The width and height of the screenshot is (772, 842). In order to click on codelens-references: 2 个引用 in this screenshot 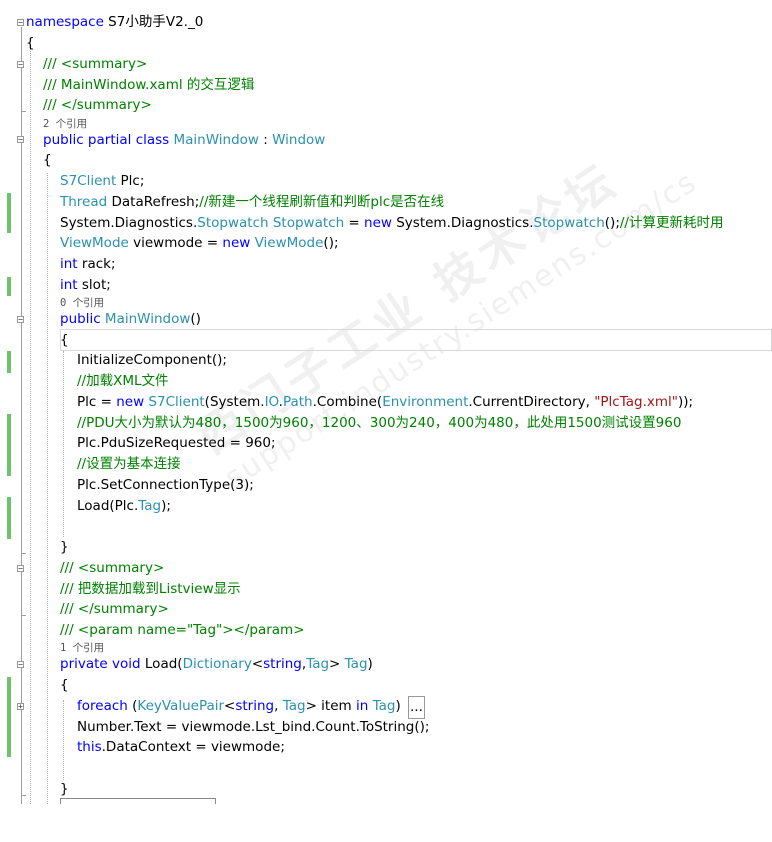, I will do `click(65, 124)`.